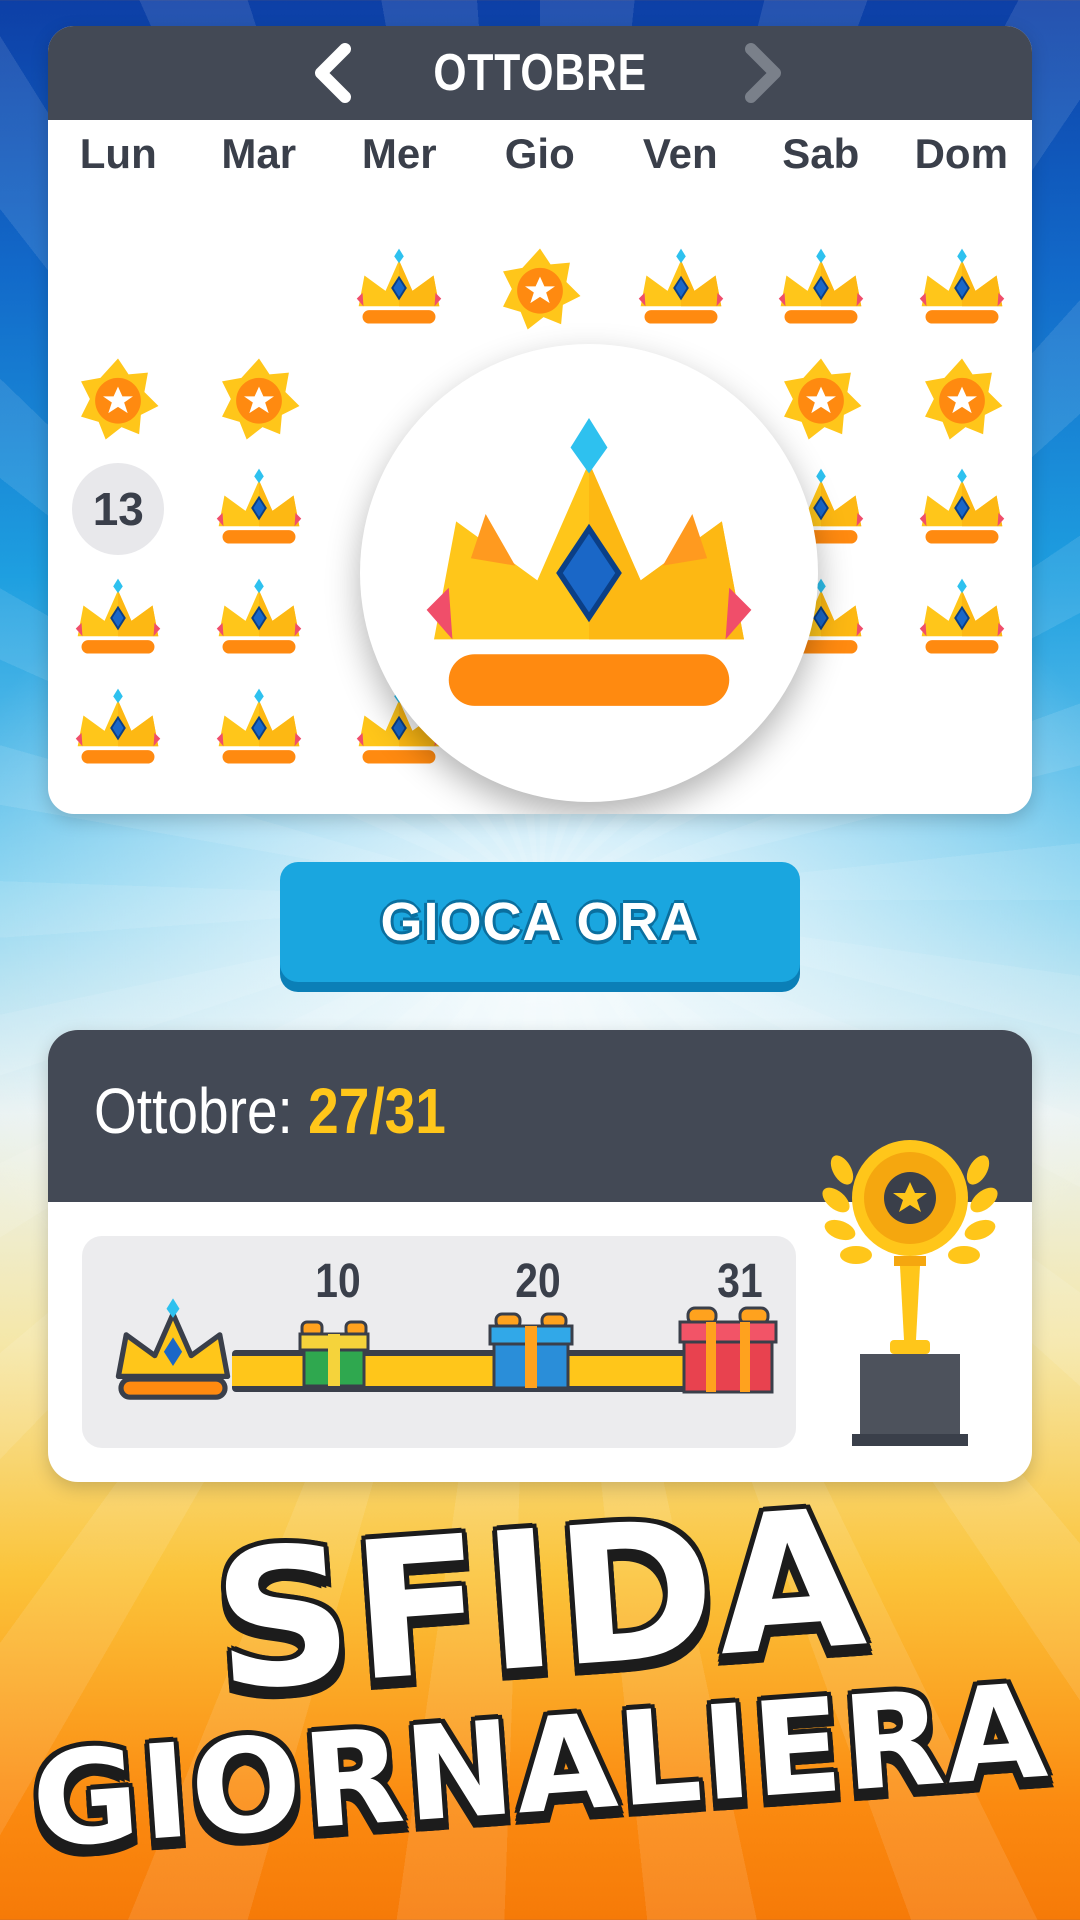  What do you see at coordinates (680, 153) in the screenshot?
I see `weekday-fri: Ven` at bounding box center [680, 153].